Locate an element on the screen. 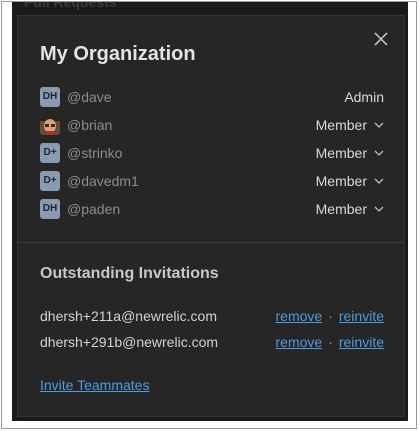 This screenshot has width=420, height=431. invitation-row: dhersh+291b@newrelic.com remove · reinvite is located at coordinates (212, 344).